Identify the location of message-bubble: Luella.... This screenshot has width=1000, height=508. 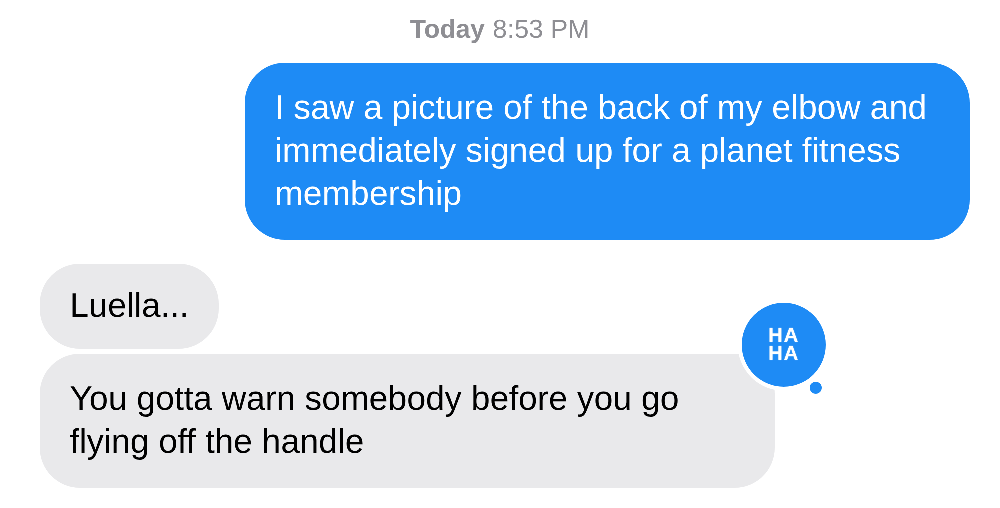
(130, 306).